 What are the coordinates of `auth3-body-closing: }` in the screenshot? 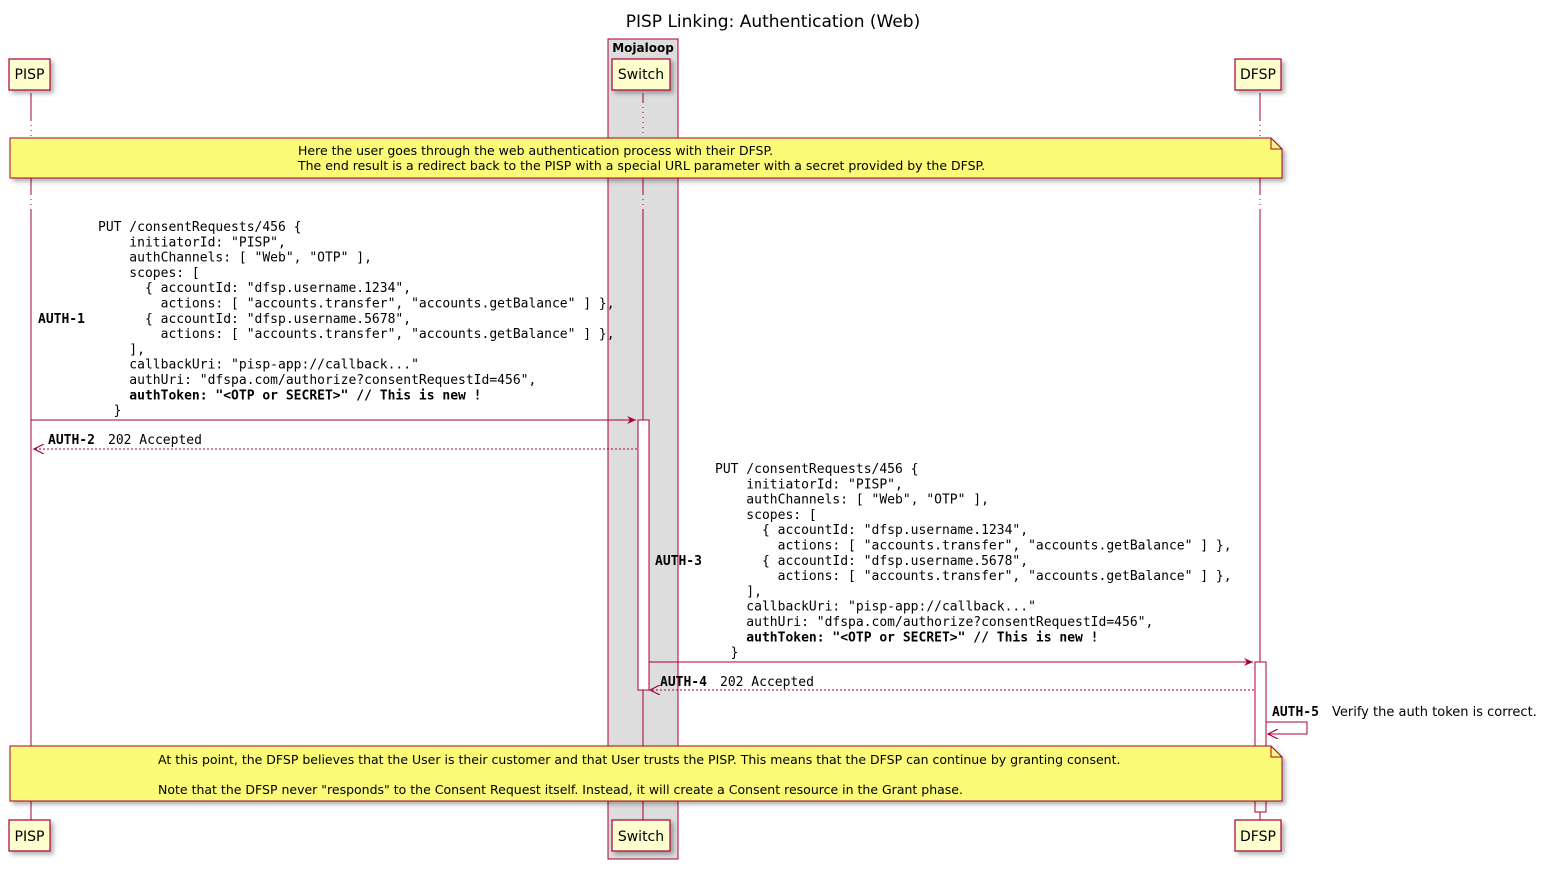 It's located at (726, 653).